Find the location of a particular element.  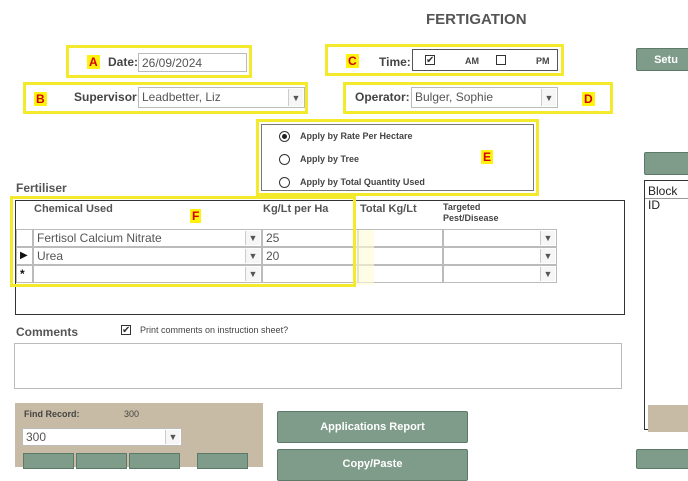

supervisor-label: Supervisor: is located at coordinates (107, 97).